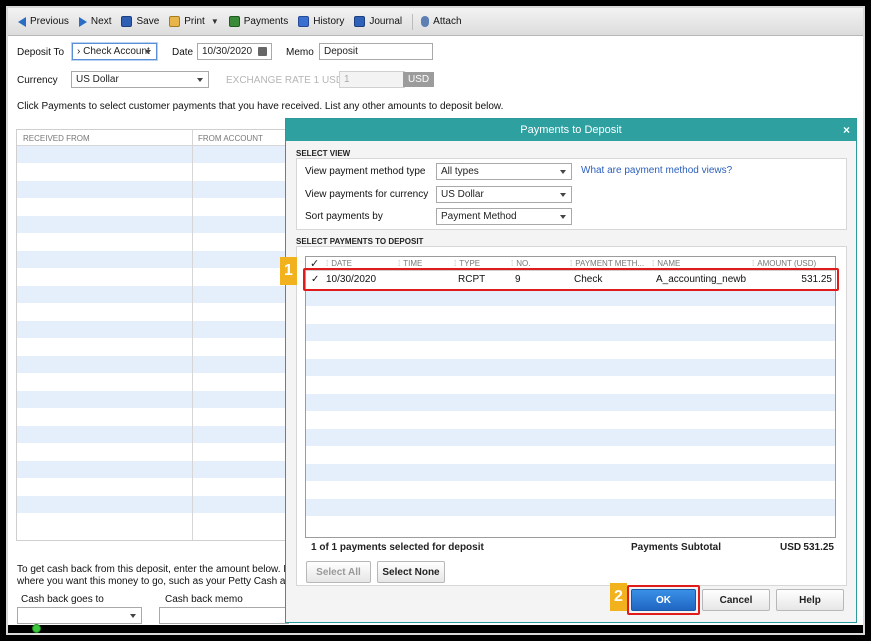 The height and width of the screenshot is (641, 871). Describe the element at coordinates (224, 615) in the screenshot. I see `cash-back-memo-input` at that location.